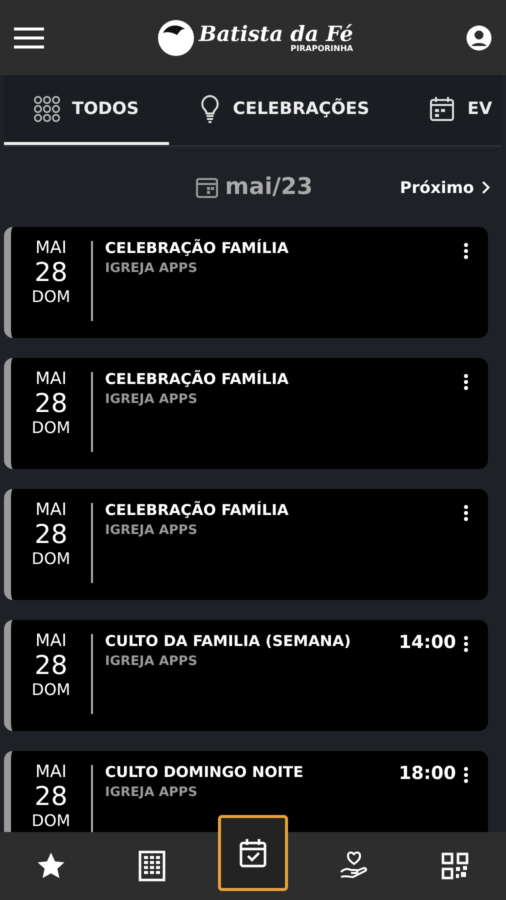  I want to click on tab: TODOS, so click(86, 110).